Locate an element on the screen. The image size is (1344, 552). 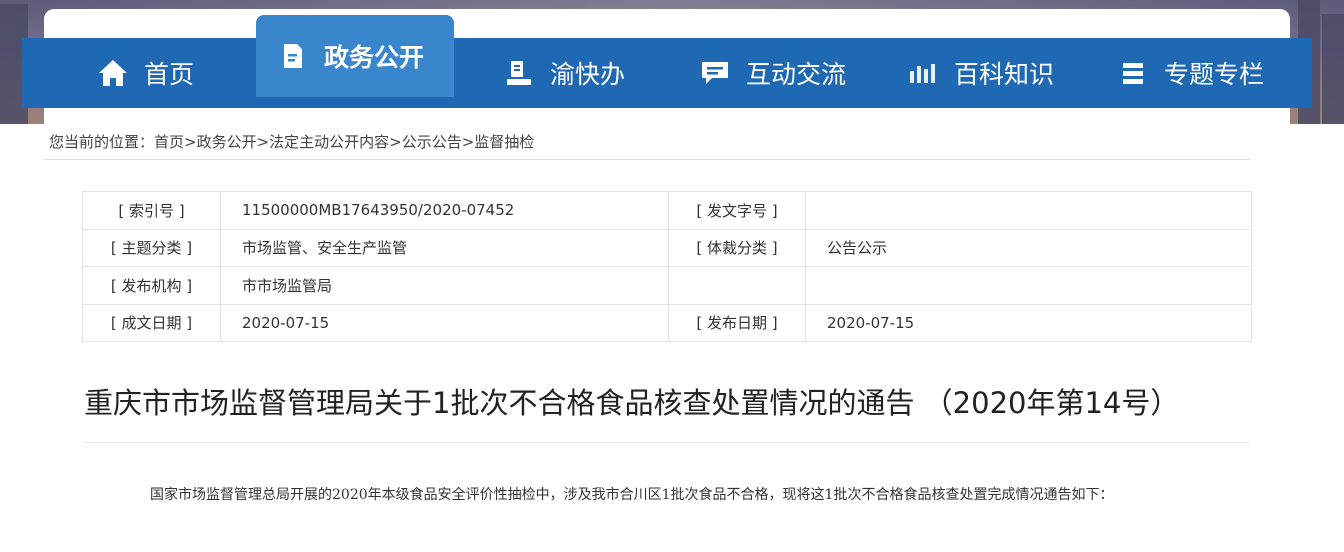
topic-label: [ 主题分类 ] is located at coordinates (151, 247).